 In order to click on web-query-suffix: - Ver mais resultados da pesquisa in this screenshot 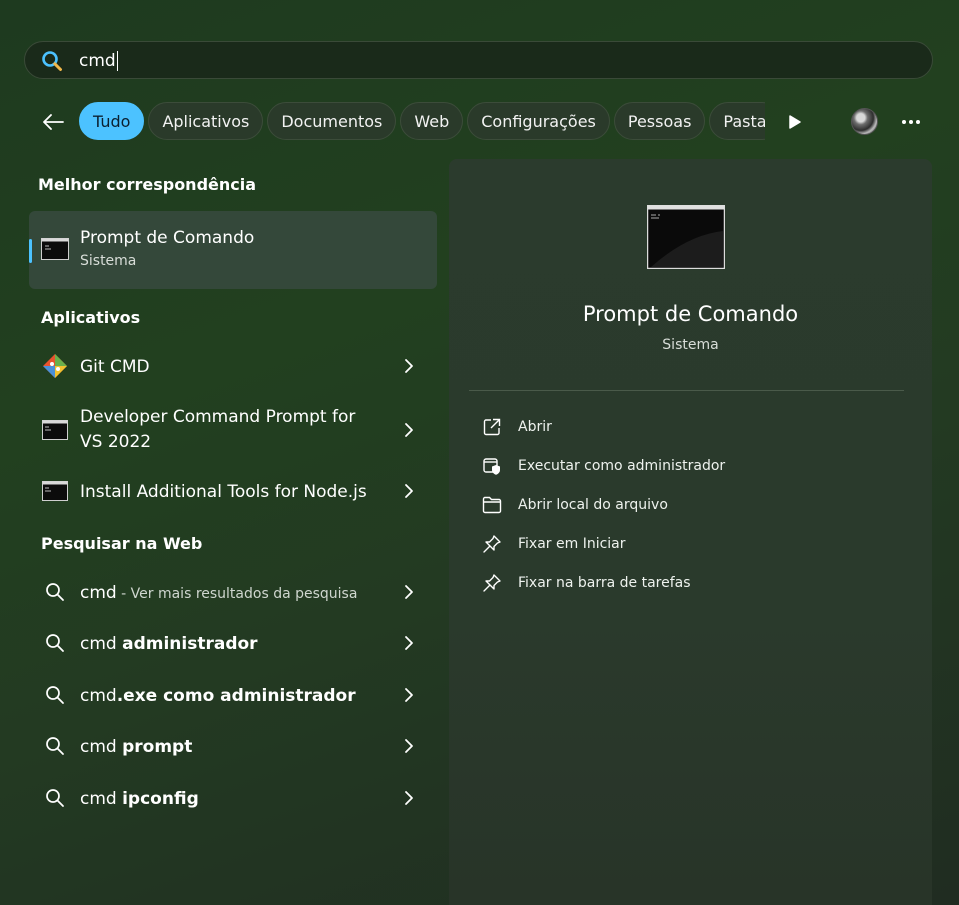, I will do `click(237, 594)`.